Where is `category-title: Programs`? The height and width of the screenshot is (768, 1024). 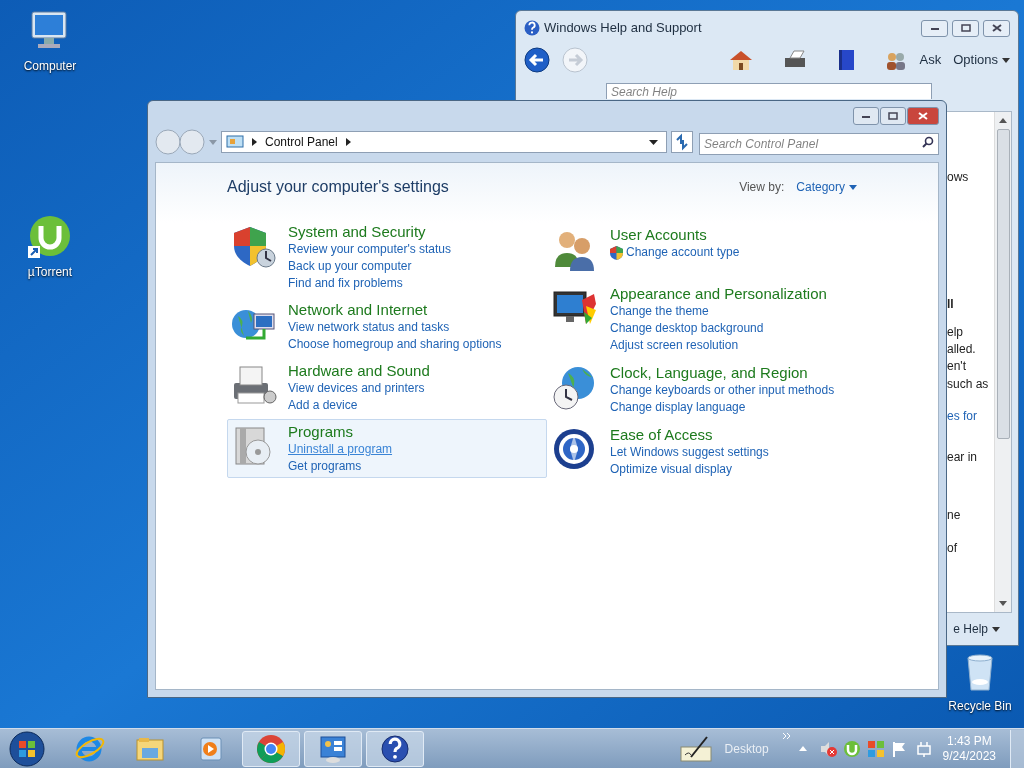 category-title: Programs is located at coordinates (340, 431).